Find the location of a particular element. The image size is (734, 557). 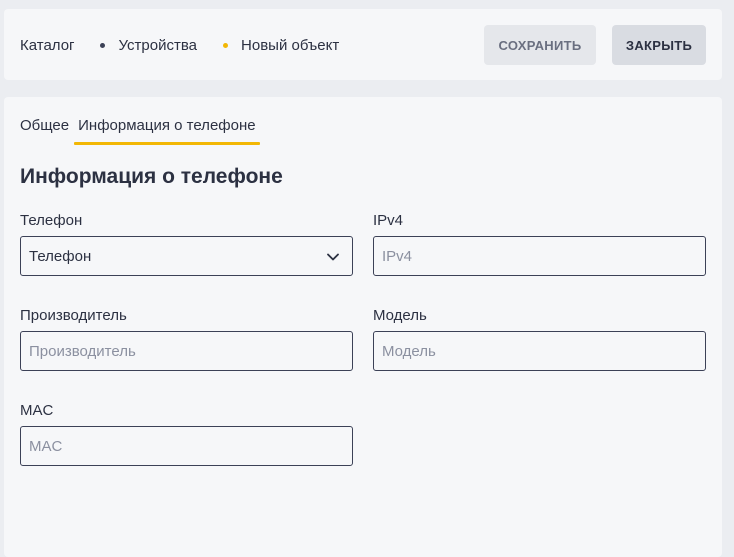

tab-bar: Общее Информация о телефоне is located at coordinates (140, 131).